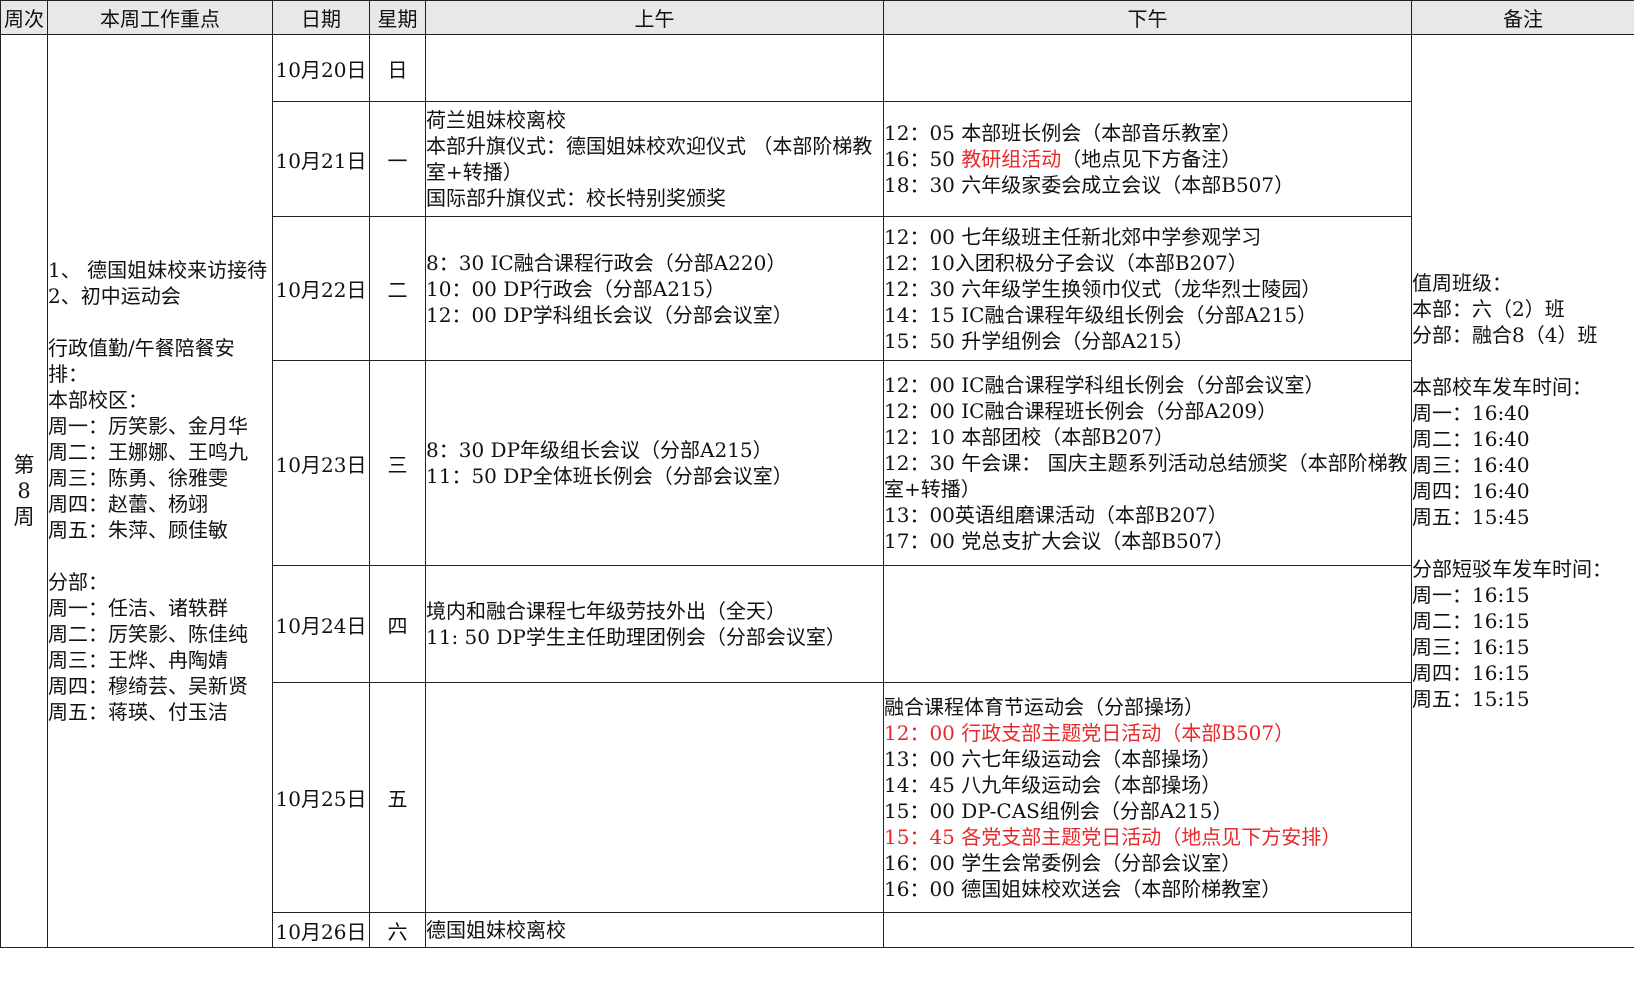 The image size is (1634, 984). Describe the element at coordinates (1512, 569) in the screenshot. I see `shuttle-title: 分部短驳车发车时间：` at that location.